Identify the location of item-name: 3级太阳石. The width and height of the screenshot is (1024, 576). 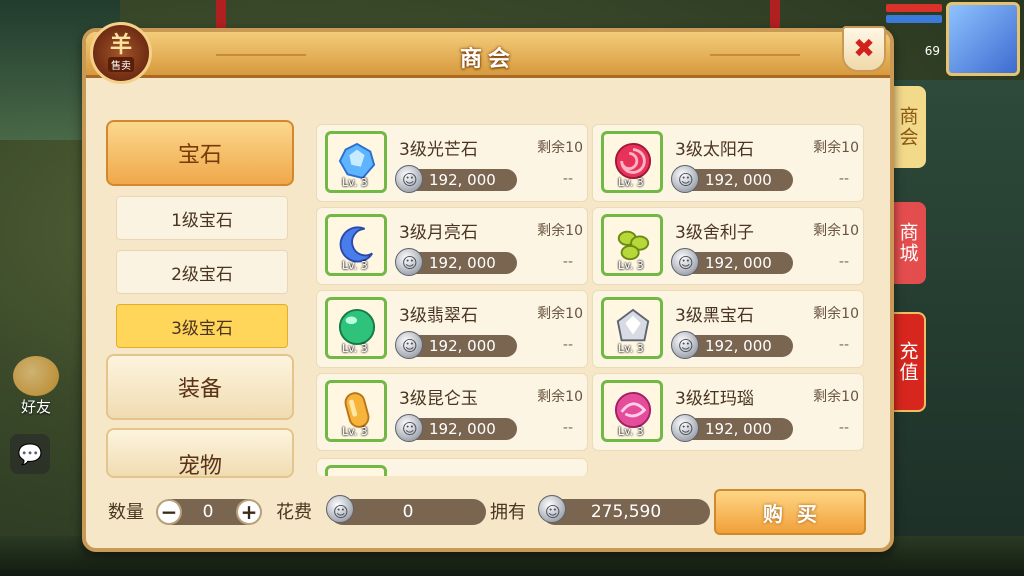
(714, 150).